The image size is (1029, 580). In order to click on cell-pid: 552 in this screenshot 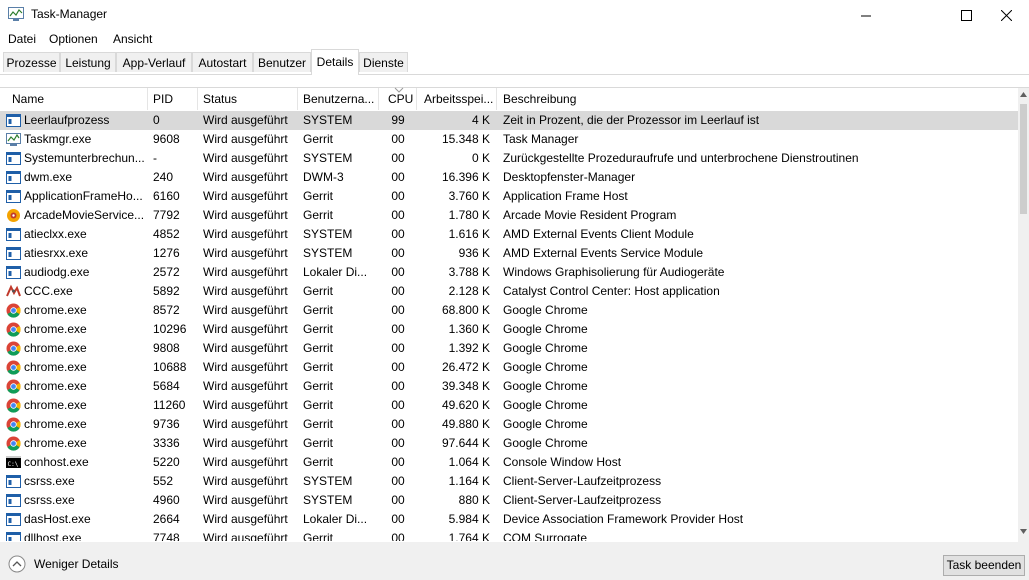, I will do `click(163, 481)`.